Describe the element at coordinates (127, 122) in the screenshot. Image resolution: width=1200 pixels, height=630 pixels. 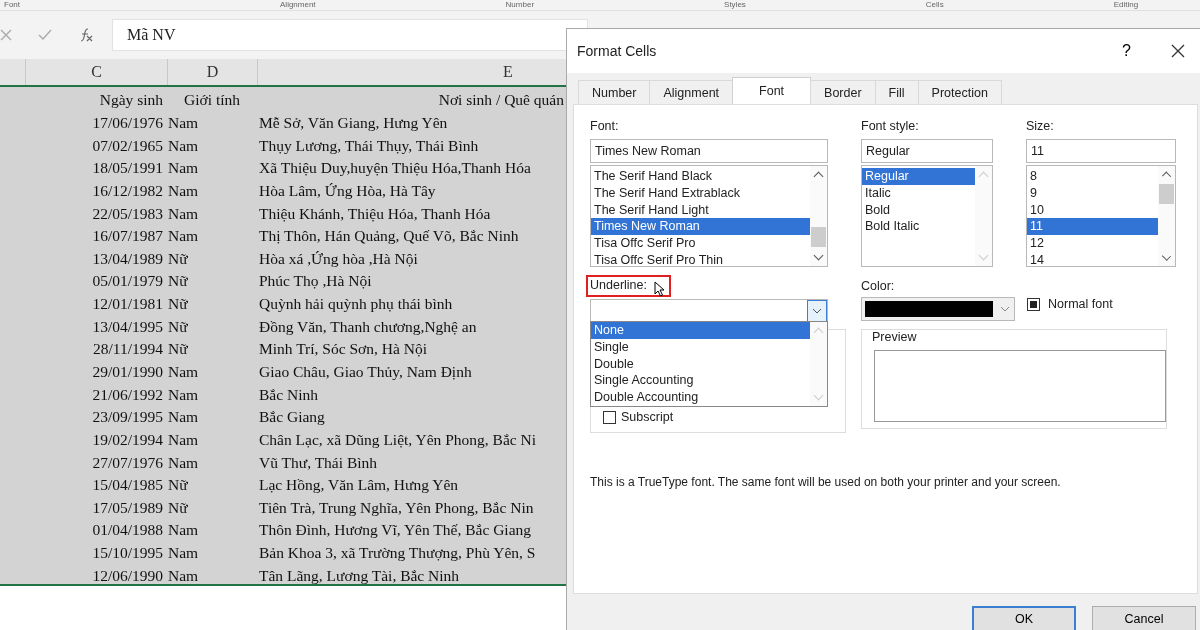
I see `table-cell-text: 17/06/1976` at that location.